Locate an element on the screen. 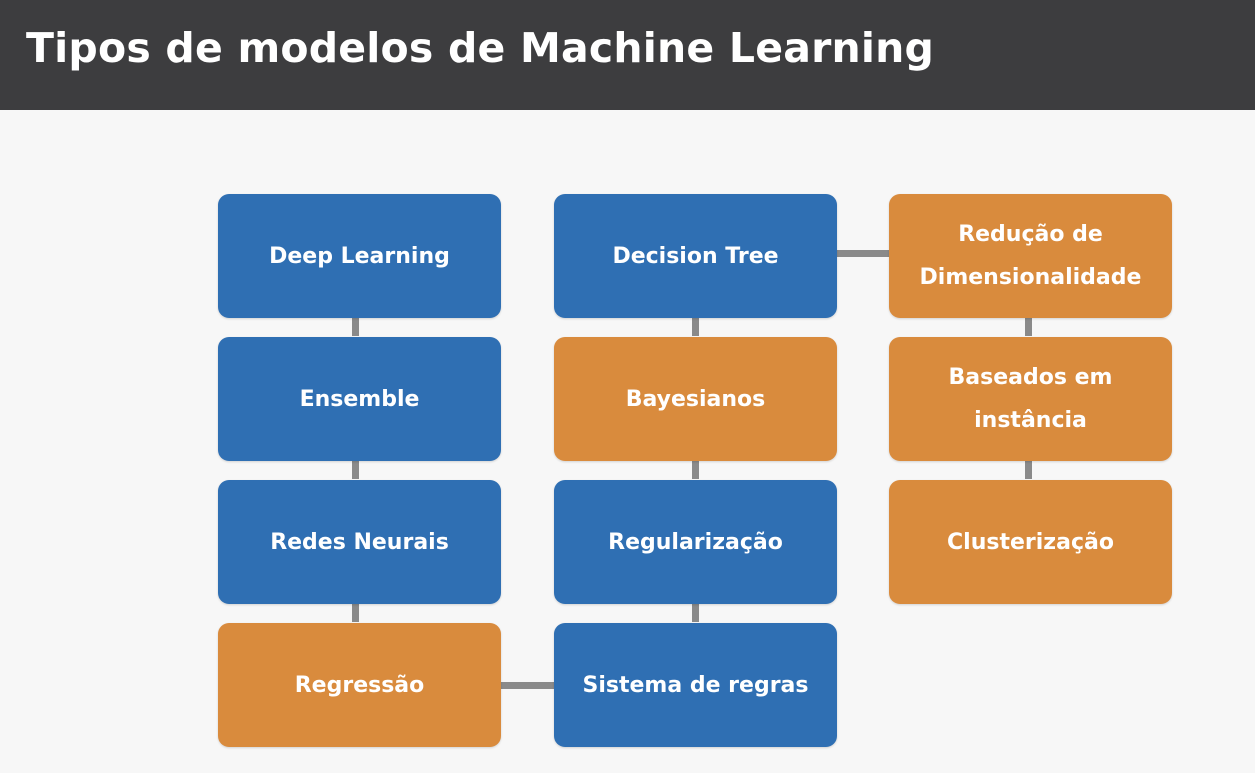 Image resolution: width=1255 pixels, height=773 pixels. connector-regularizacao-sistema-de-regras is located at coordinates (695, 613).